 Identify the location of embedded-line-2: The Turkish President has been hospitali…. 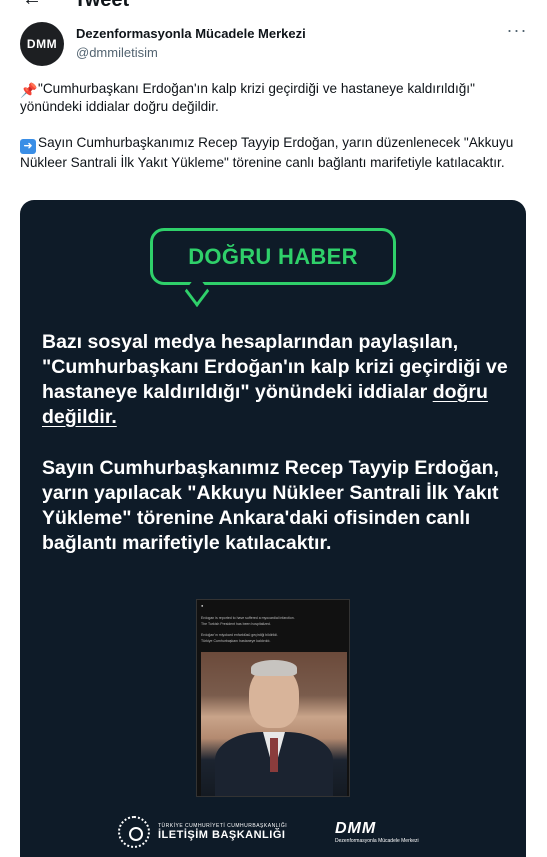
(236, 624).